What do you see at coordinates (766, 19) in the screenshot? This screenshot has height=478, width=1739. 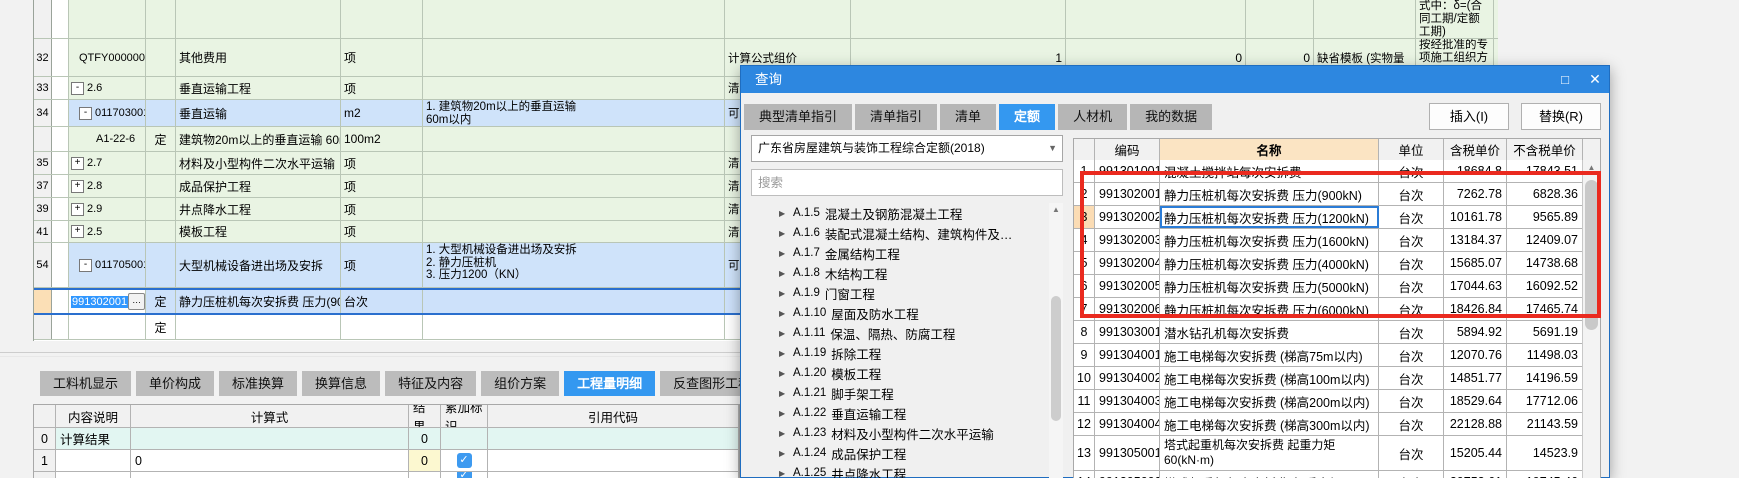 I see `table-row-partial: 式中：δ=(合 同工期/定额 工期)` at bounding box center [766, 19].